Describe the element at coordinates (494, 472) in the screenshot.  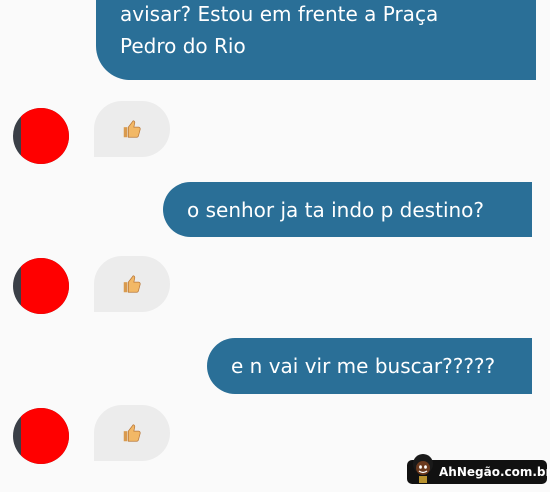
I see `watermark-text: AhNegão.com.br` at that location.